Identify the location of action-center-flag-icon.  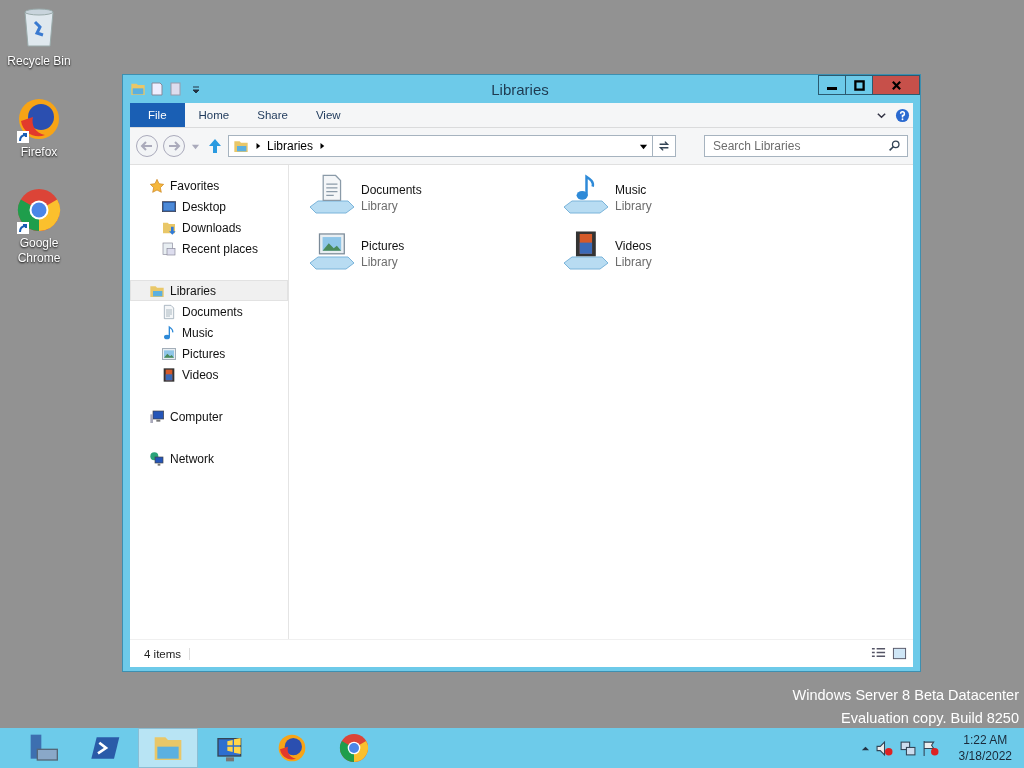
(930, 748).